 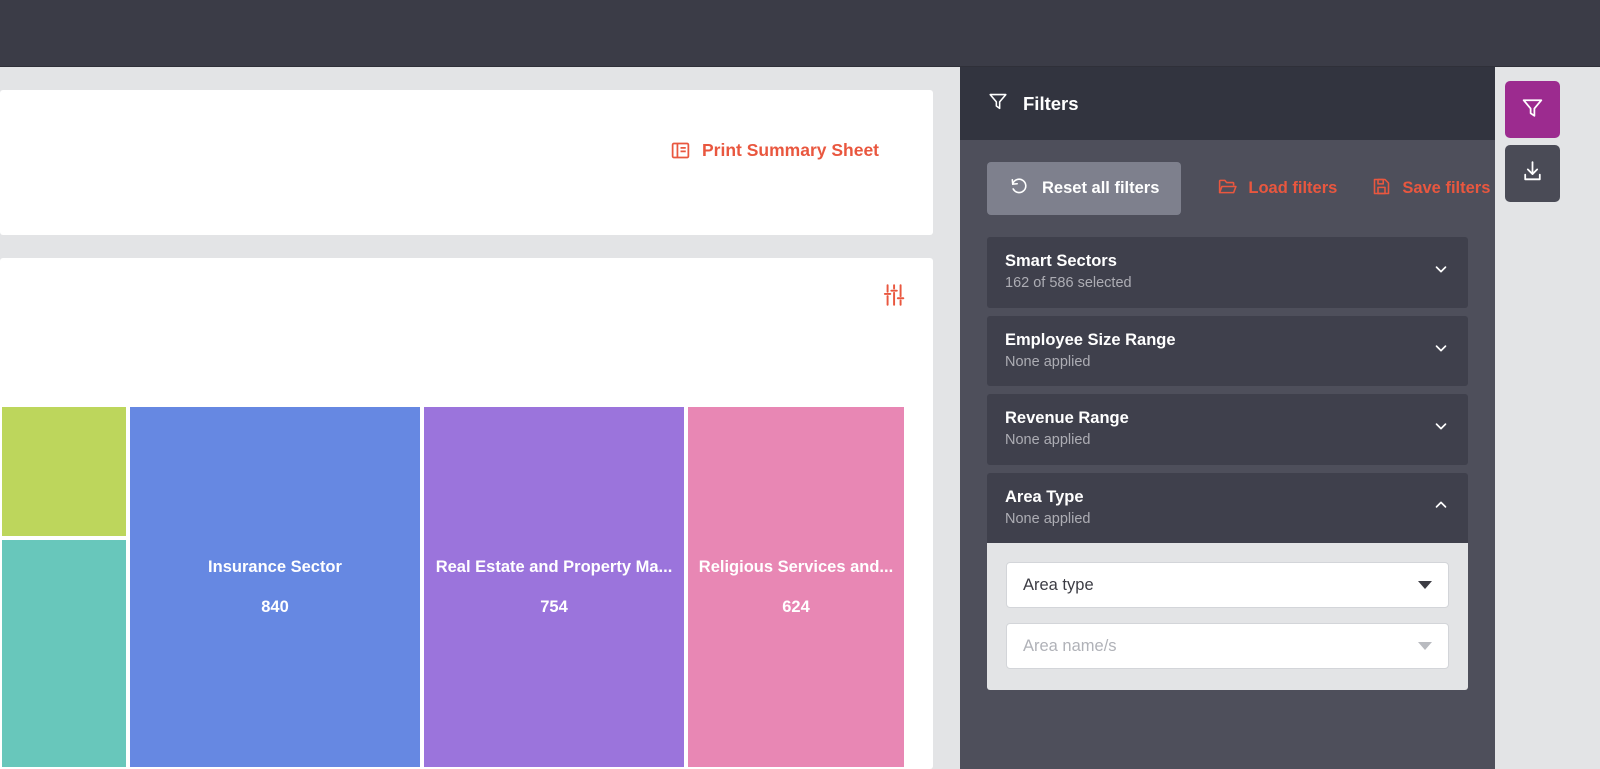 What do you see at coordinates (1101, 188) in the screenshot?
I see `reset-all-filters-label: Reset all filters` at bounding box center [1101, 188].